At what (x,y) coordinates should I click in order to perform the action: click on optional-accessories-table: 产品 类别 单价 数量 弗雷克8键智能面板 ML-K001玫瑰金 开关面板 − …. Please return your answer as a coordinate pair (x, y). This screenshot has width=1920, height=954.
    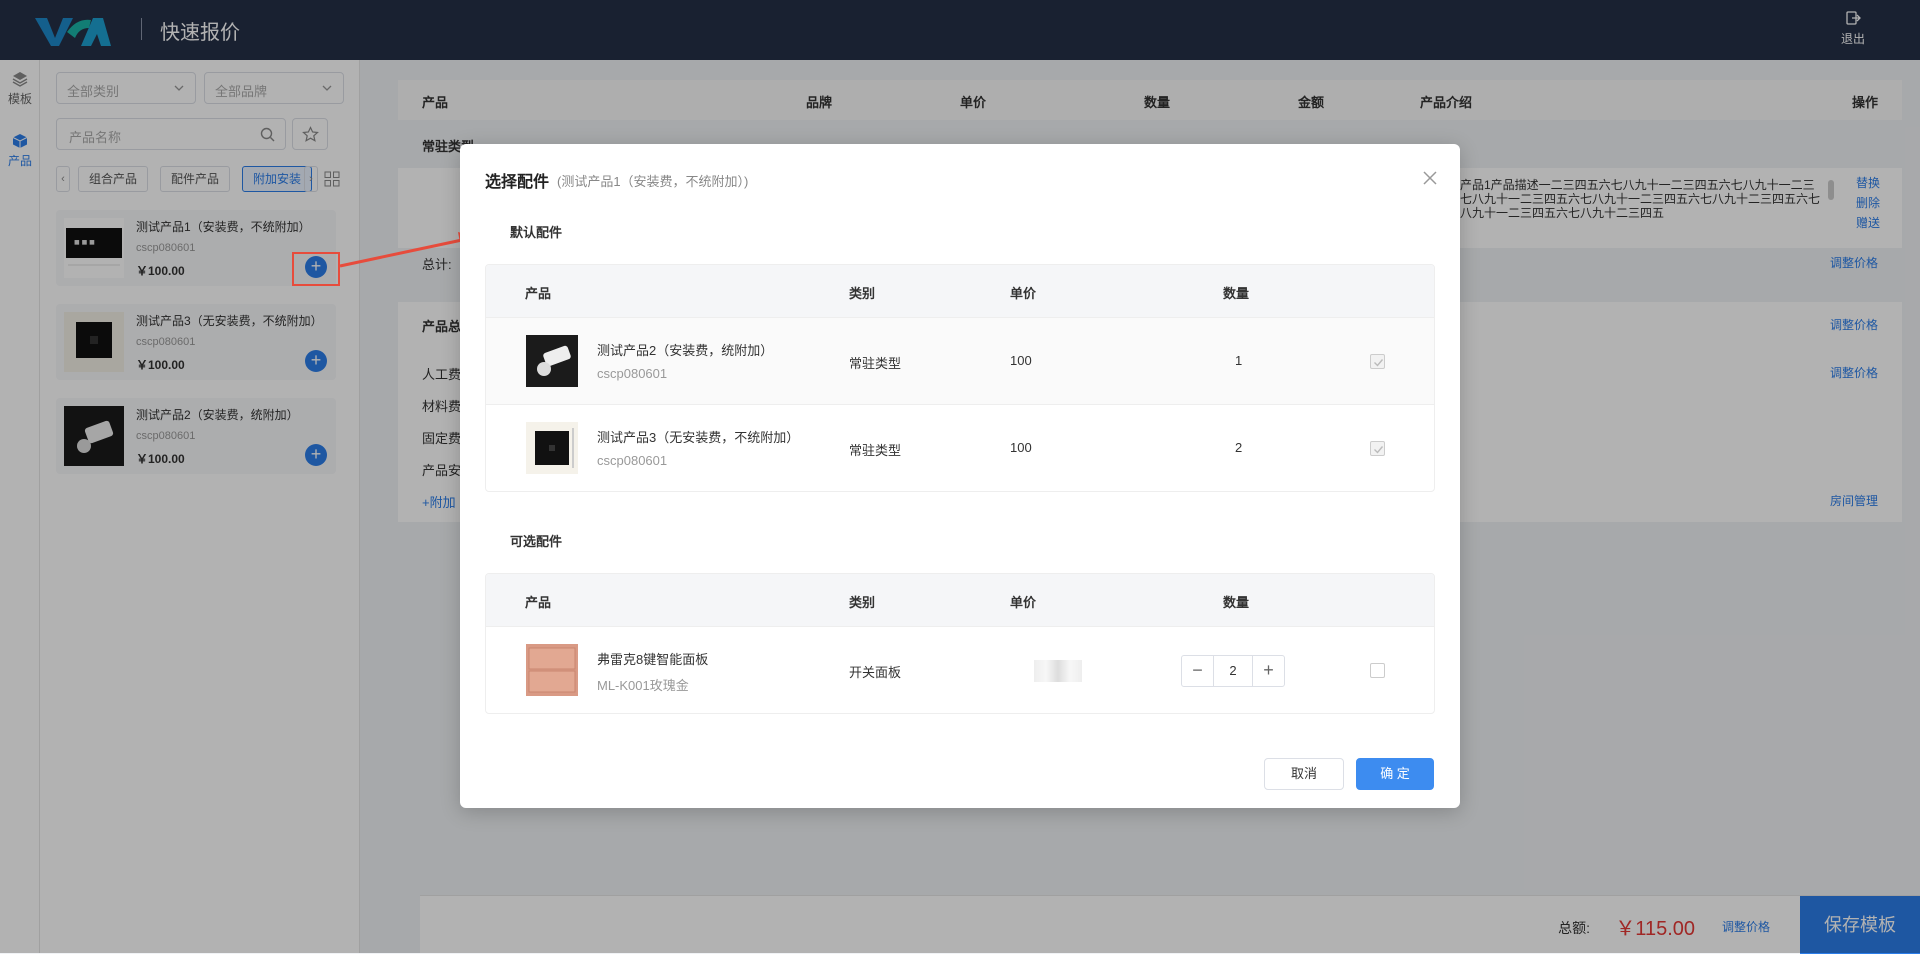
    Looking at the image, I should click on (960, 643).